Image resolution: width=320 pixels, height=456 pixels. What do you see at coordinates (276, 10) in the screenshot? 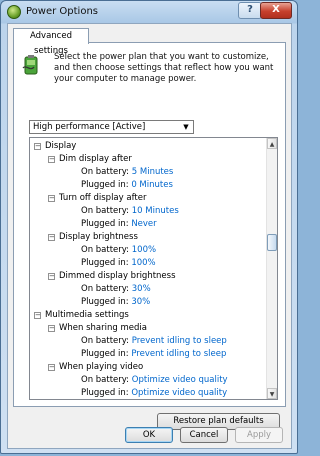
I see `close-button: X` at bounding box center [276, 10].